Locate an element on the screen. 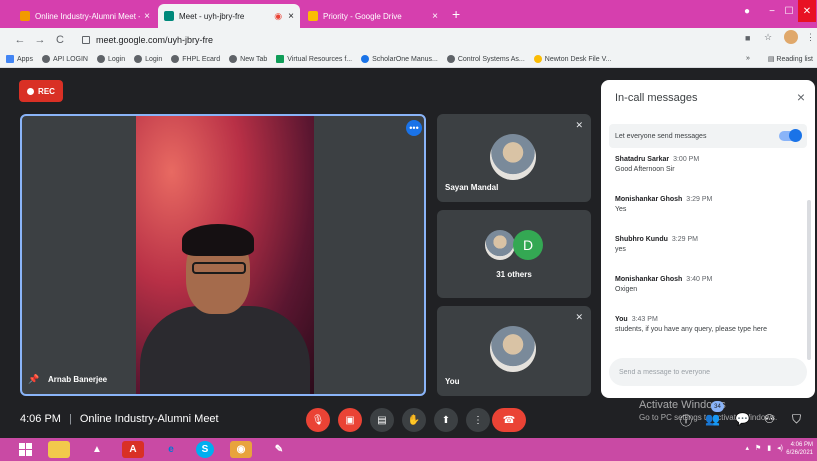 The width and height of the screenshot is (817, 461). address-bar: meet.google.com/uyh-jbry-fre is located at coordinates (147, 39).